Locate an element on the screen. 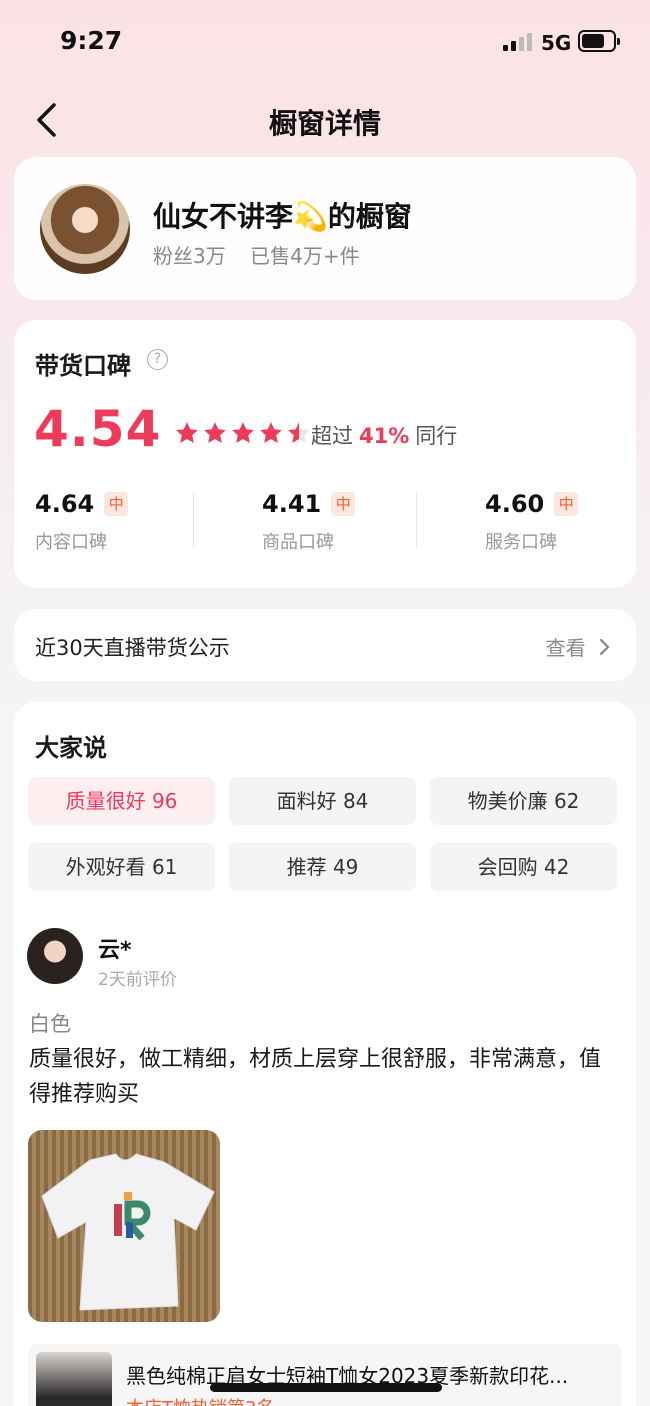  review-product-card: 黑色纯棉正肩女士短袖T恤女2023夏季新款印花... 本店T恤热销第3名 is located at coordinates (325, 1375).